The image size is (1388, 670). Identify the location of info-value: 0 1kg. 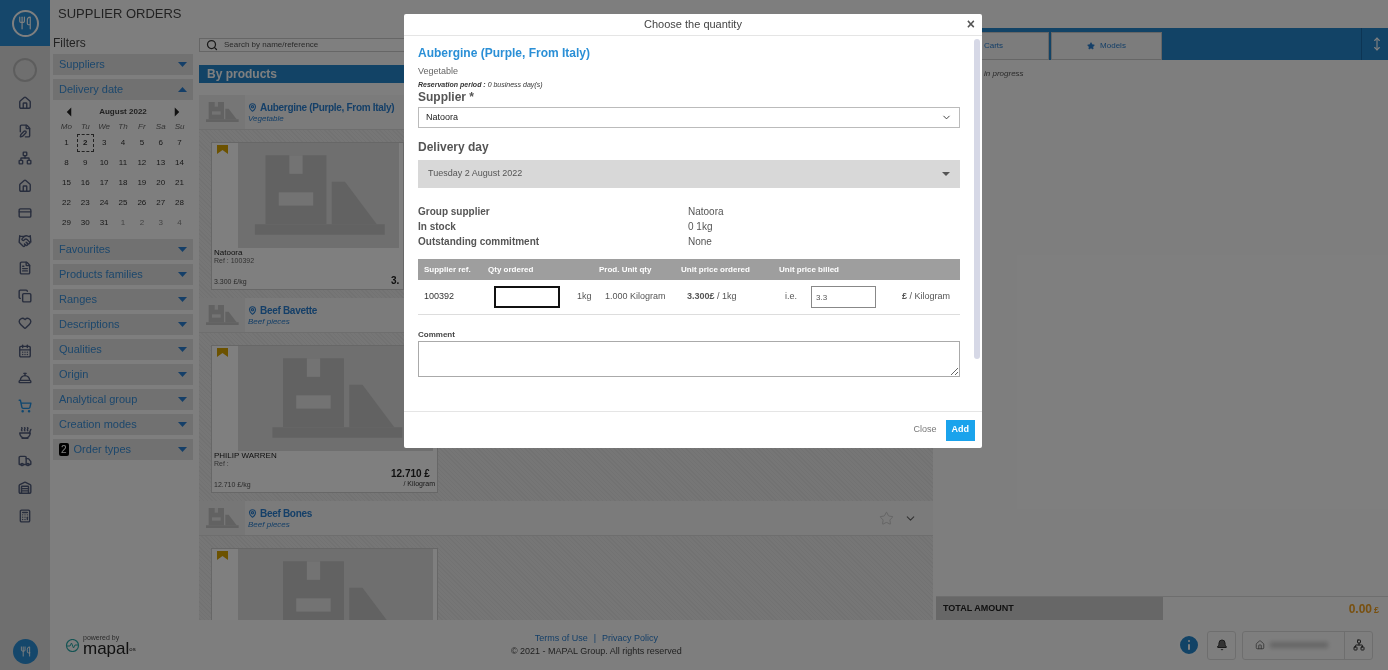
(700, 227).